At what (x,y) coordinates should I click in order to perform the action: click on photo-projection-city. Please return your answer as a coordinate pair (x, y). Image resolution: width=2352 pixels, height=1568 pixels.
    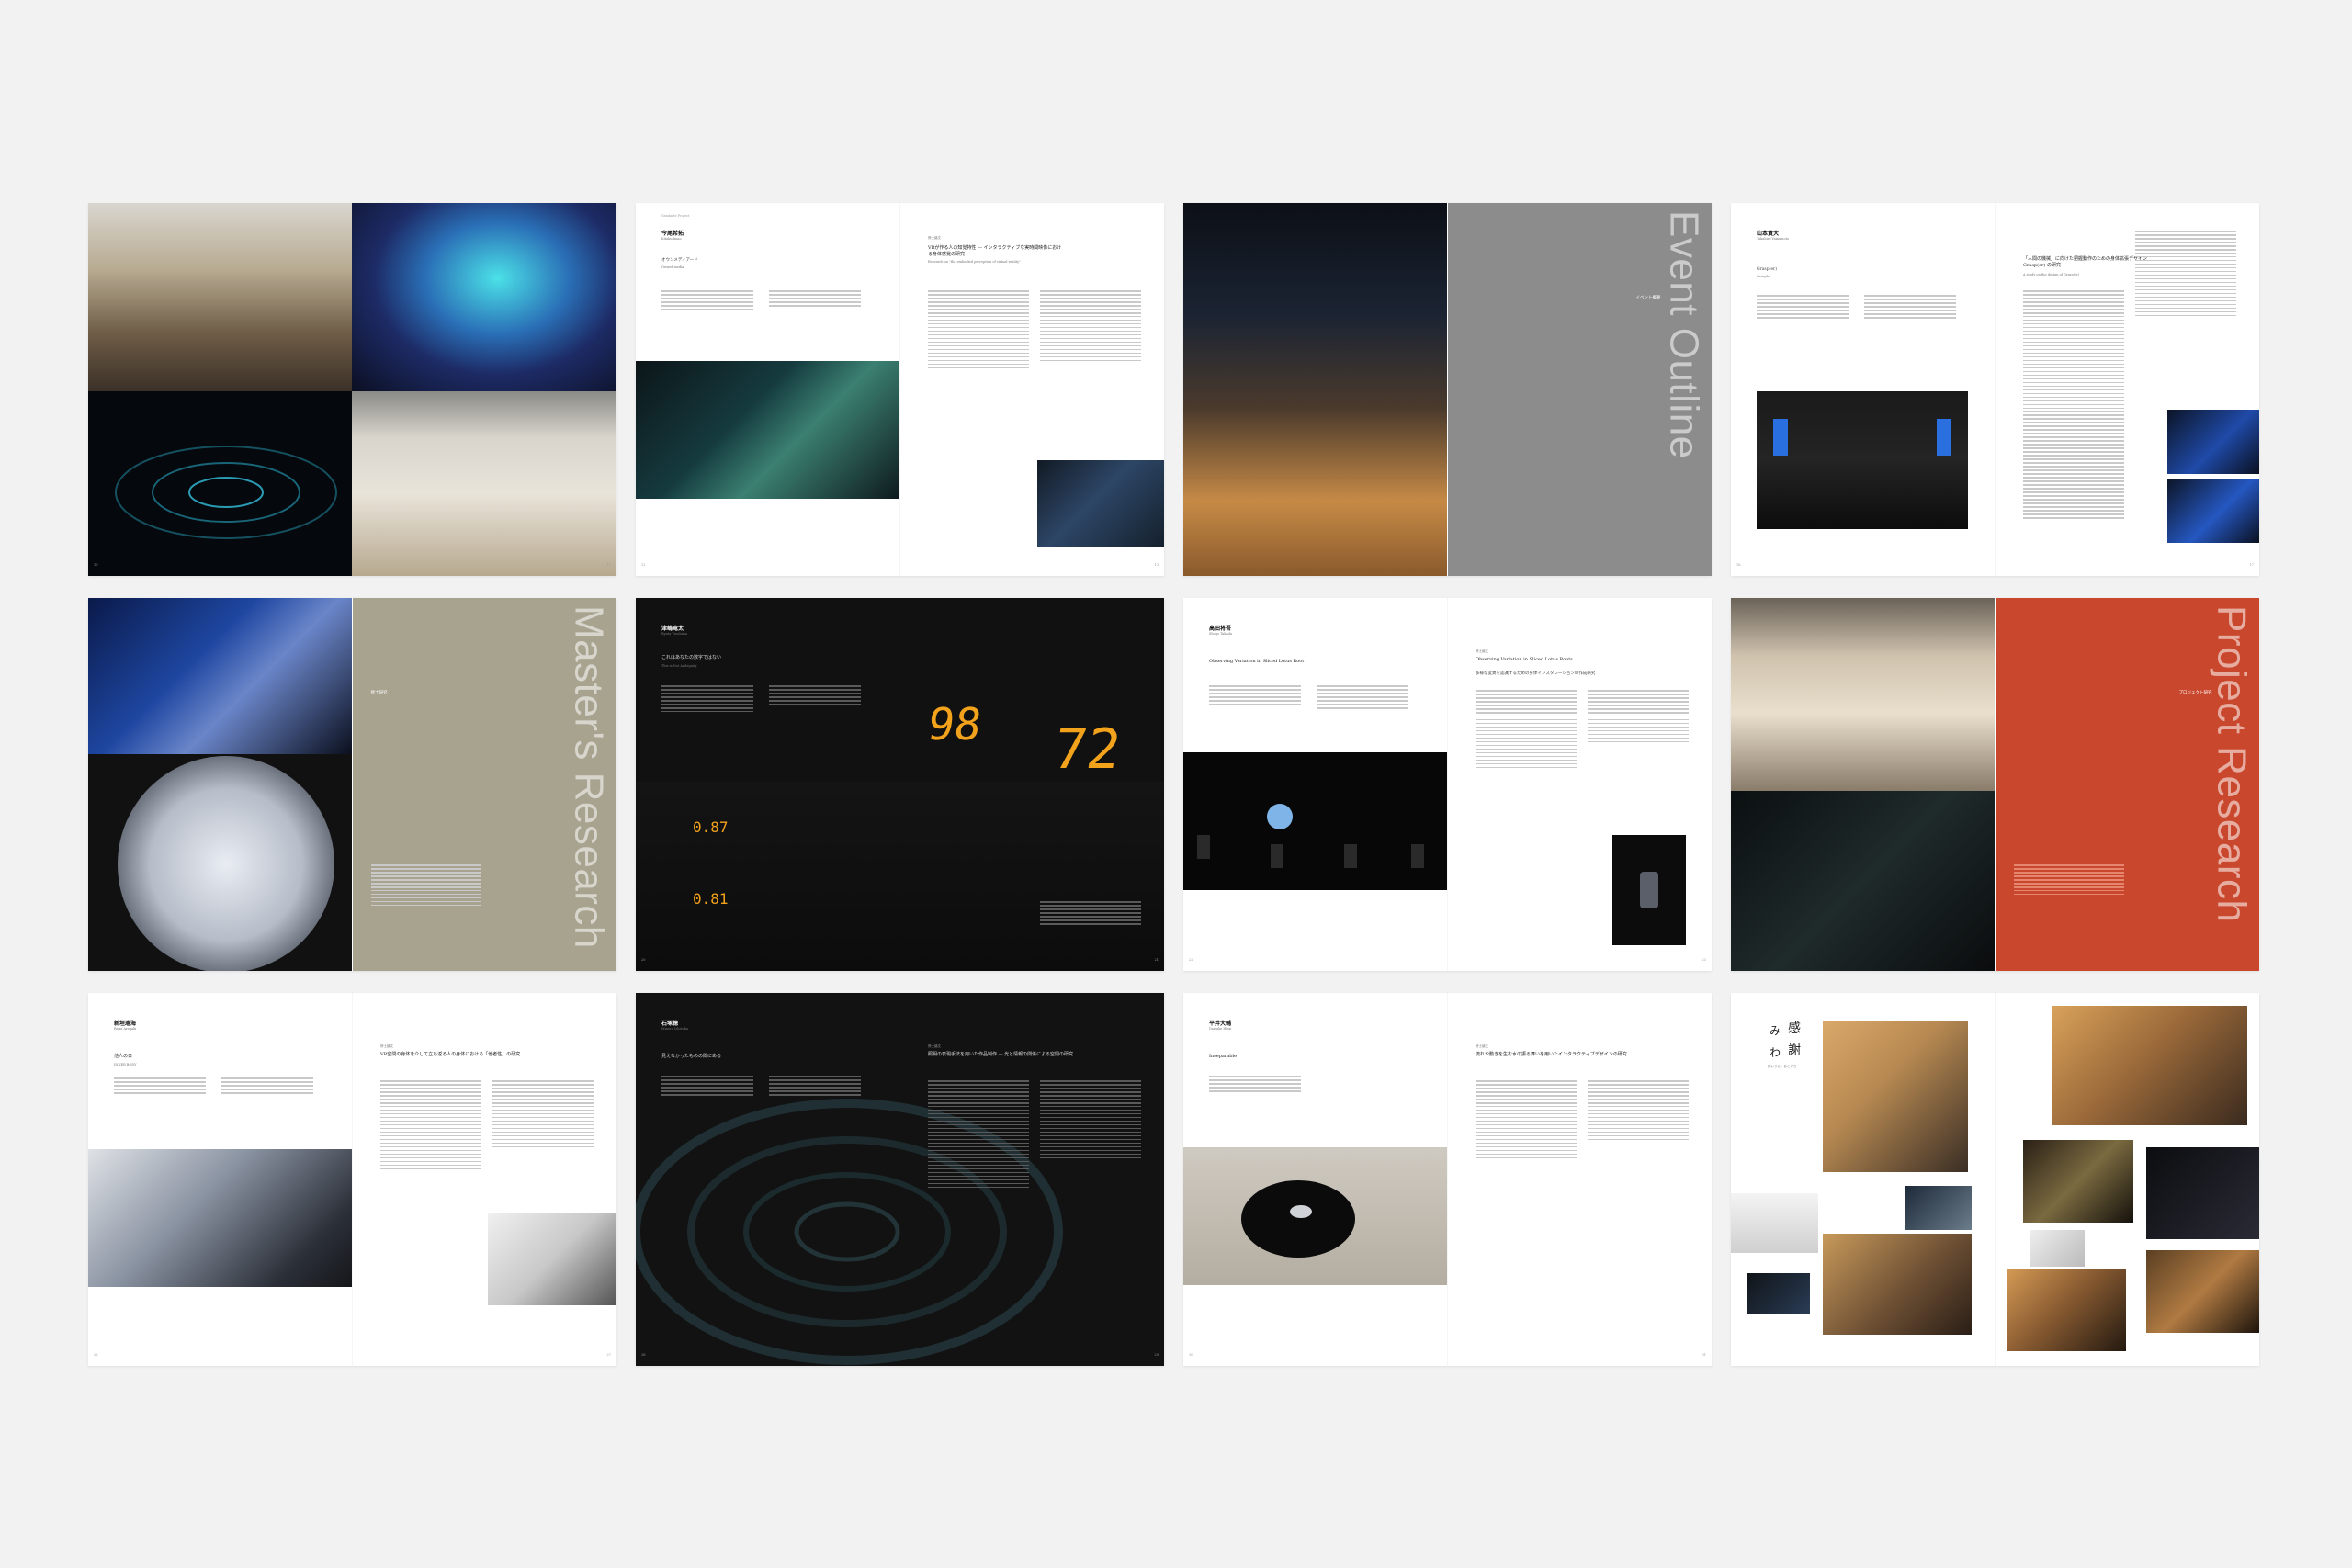
    Looking at the image, I should click on (484, 297).